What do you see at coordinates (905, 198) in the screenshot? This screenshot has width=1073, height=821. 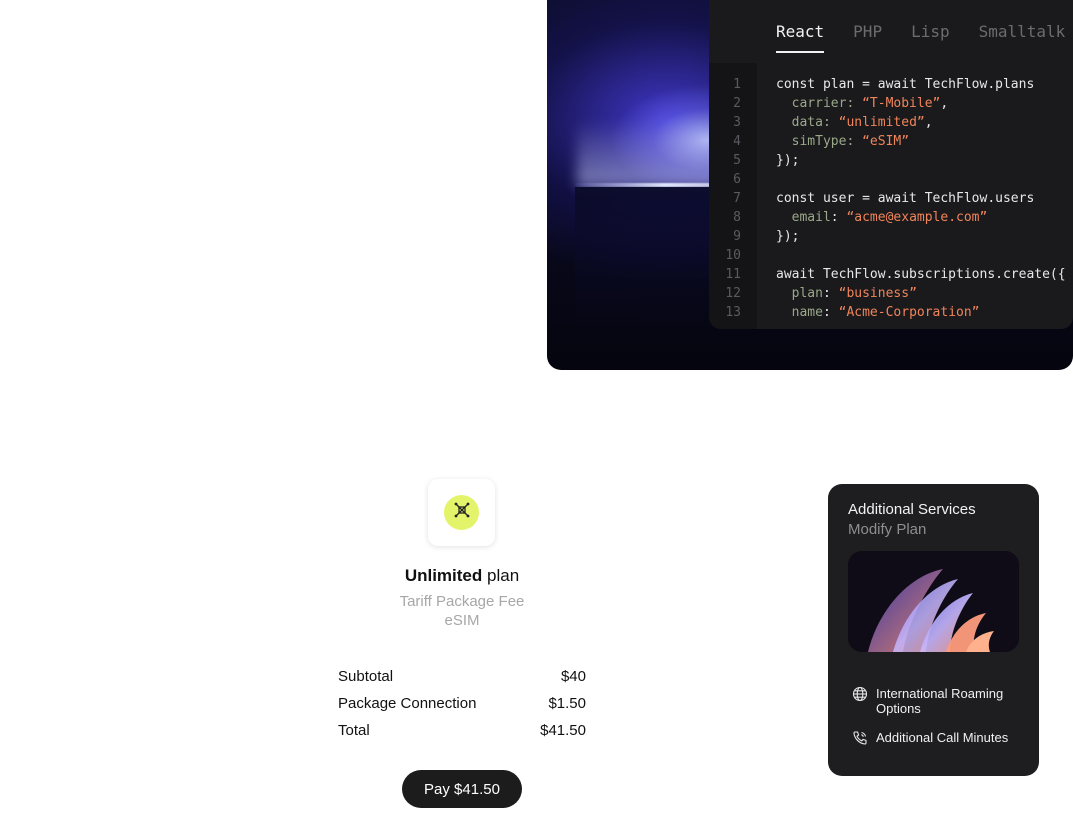 I see `code-text: const user = await TechFlow.users` at bounding box center [905, 198].